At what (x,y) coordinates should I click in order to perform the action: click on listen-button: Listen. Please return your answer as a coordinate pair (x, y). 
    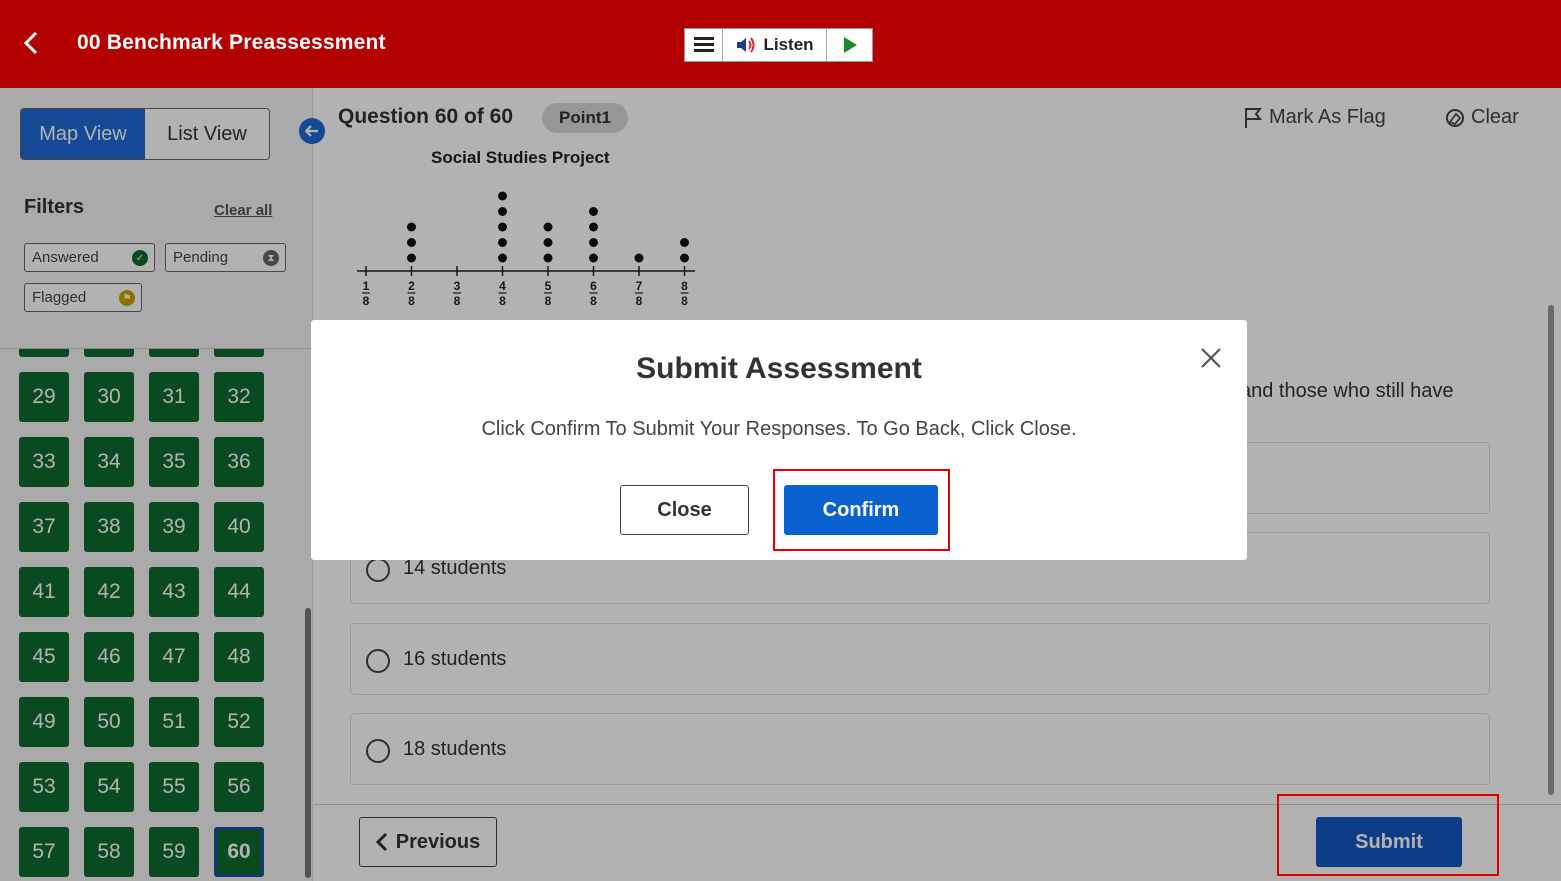
    Looking at the image, I should click on (775, 45).